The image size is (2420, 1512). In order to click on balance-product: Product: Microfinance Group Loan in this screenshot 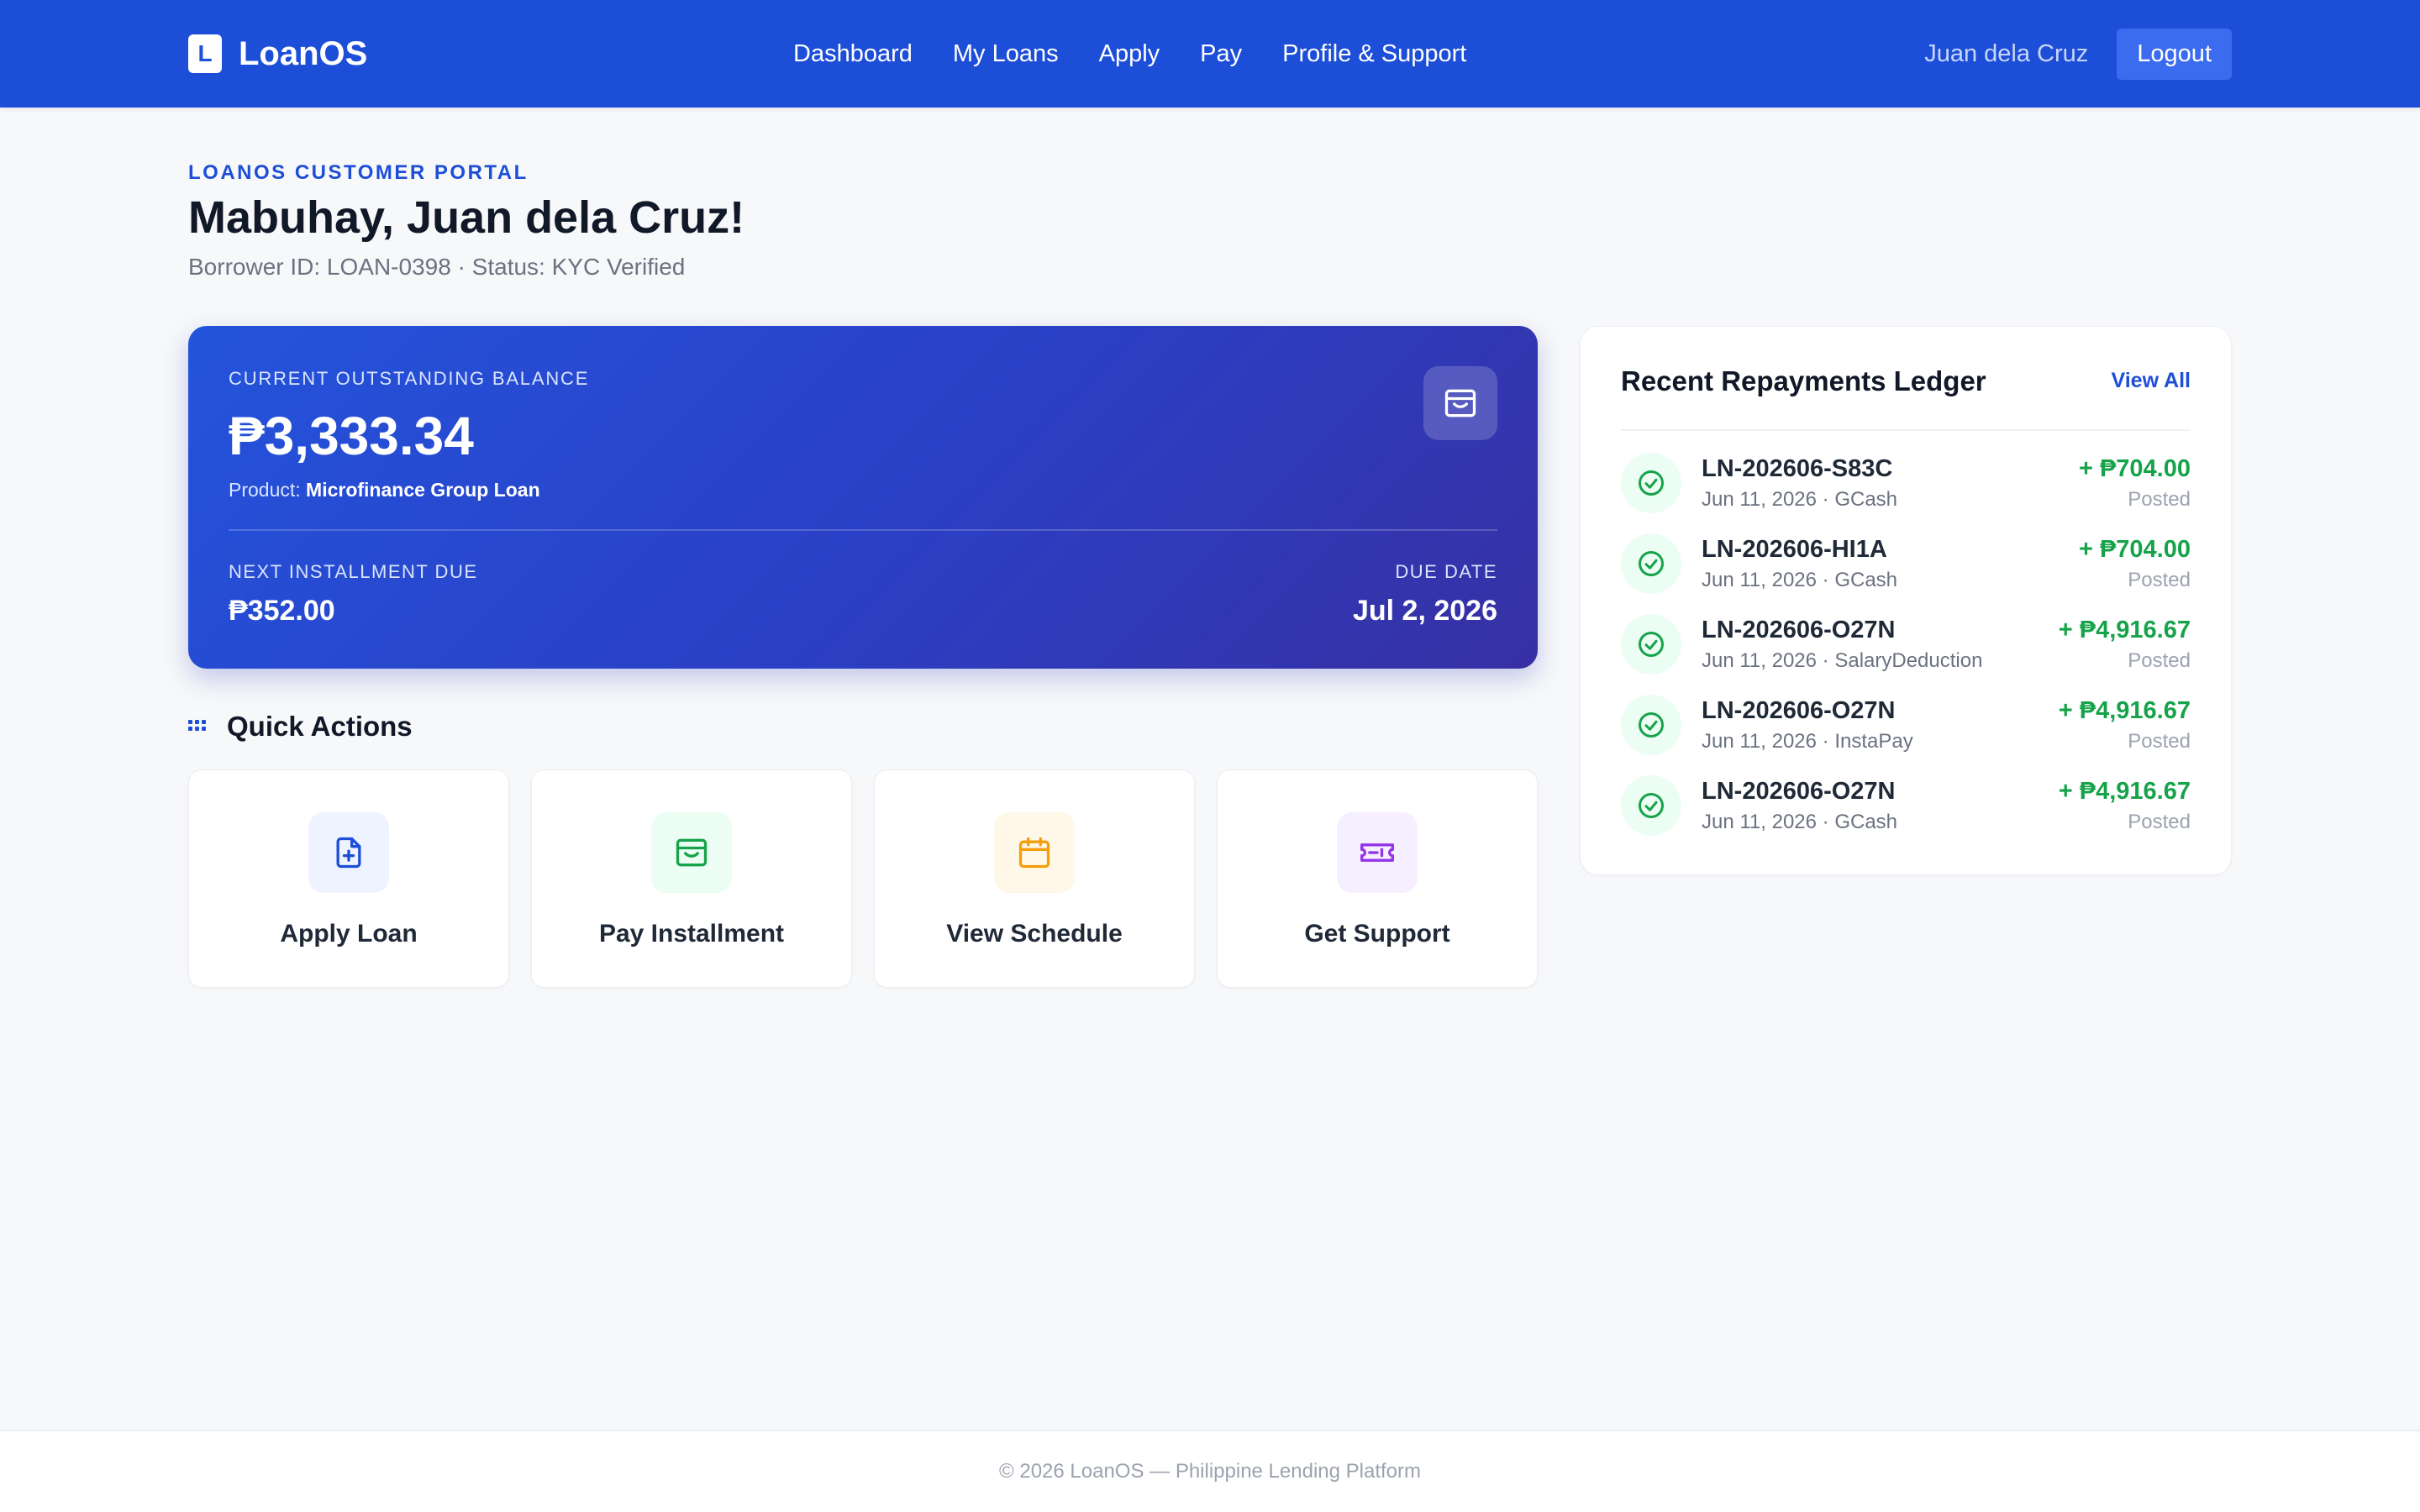, I will do `click(863, 490)`.